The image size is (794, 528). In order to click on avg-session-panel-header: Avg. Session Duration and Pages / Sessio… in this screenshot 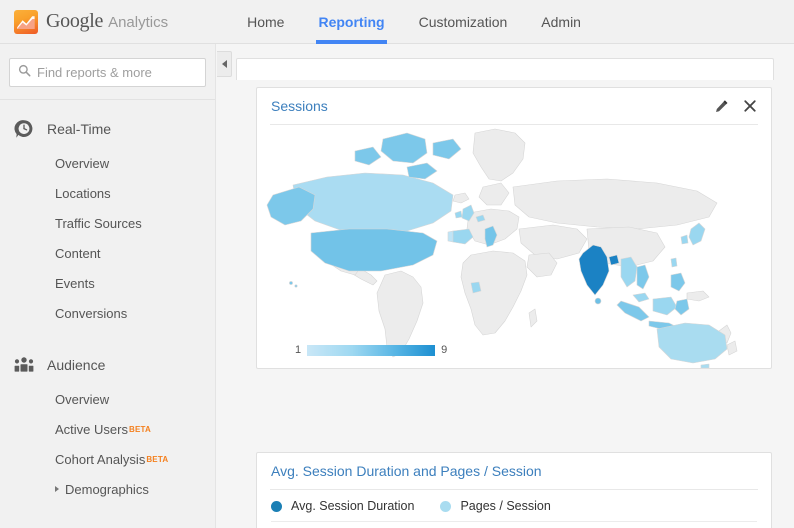, I will do `click(514, 471)`.